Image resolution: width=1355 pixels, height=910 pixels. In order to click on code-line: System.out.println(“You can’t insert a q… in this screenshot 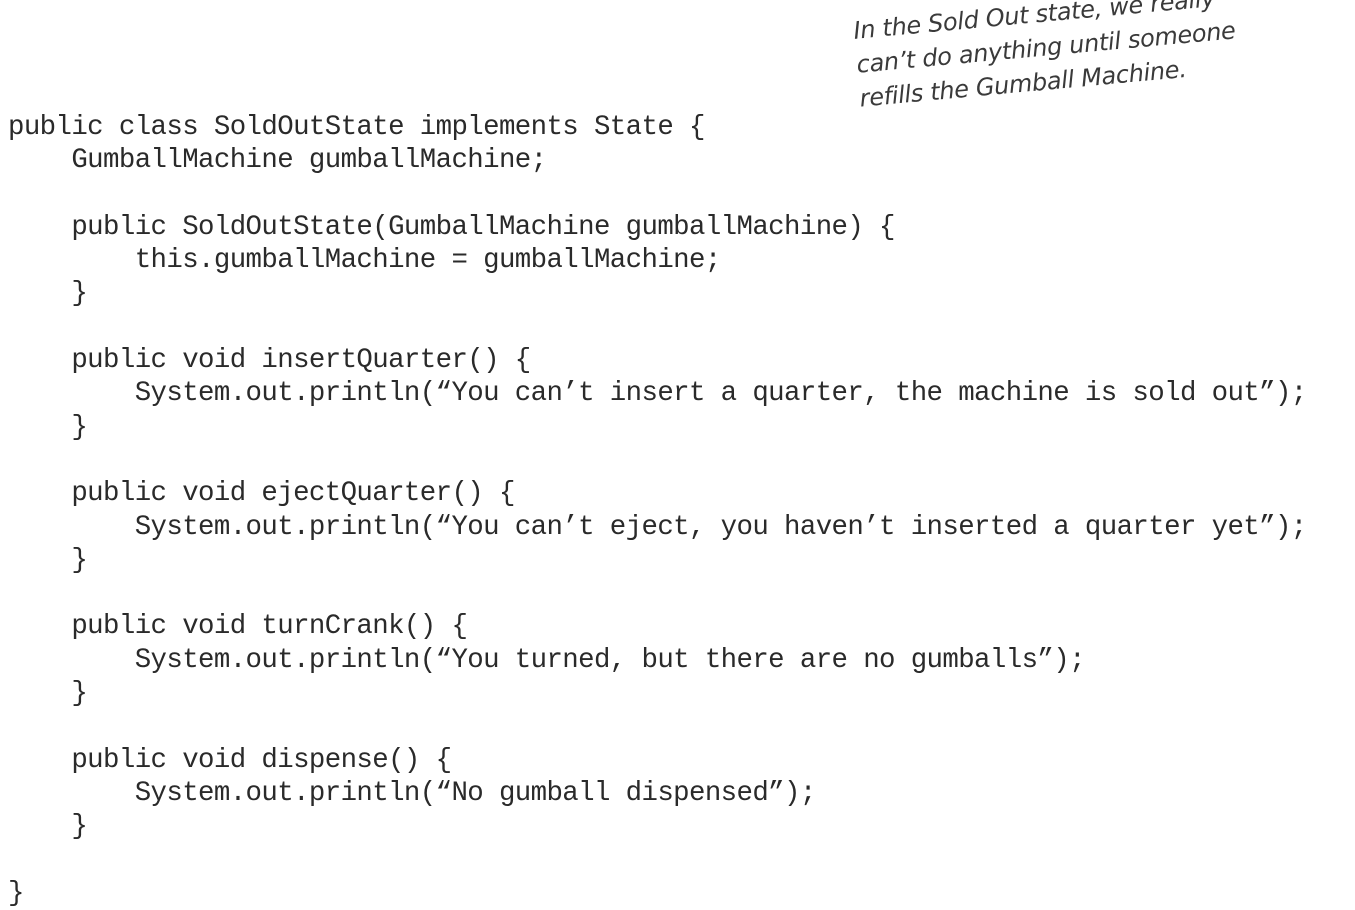, I will do `click(658, 394)`.